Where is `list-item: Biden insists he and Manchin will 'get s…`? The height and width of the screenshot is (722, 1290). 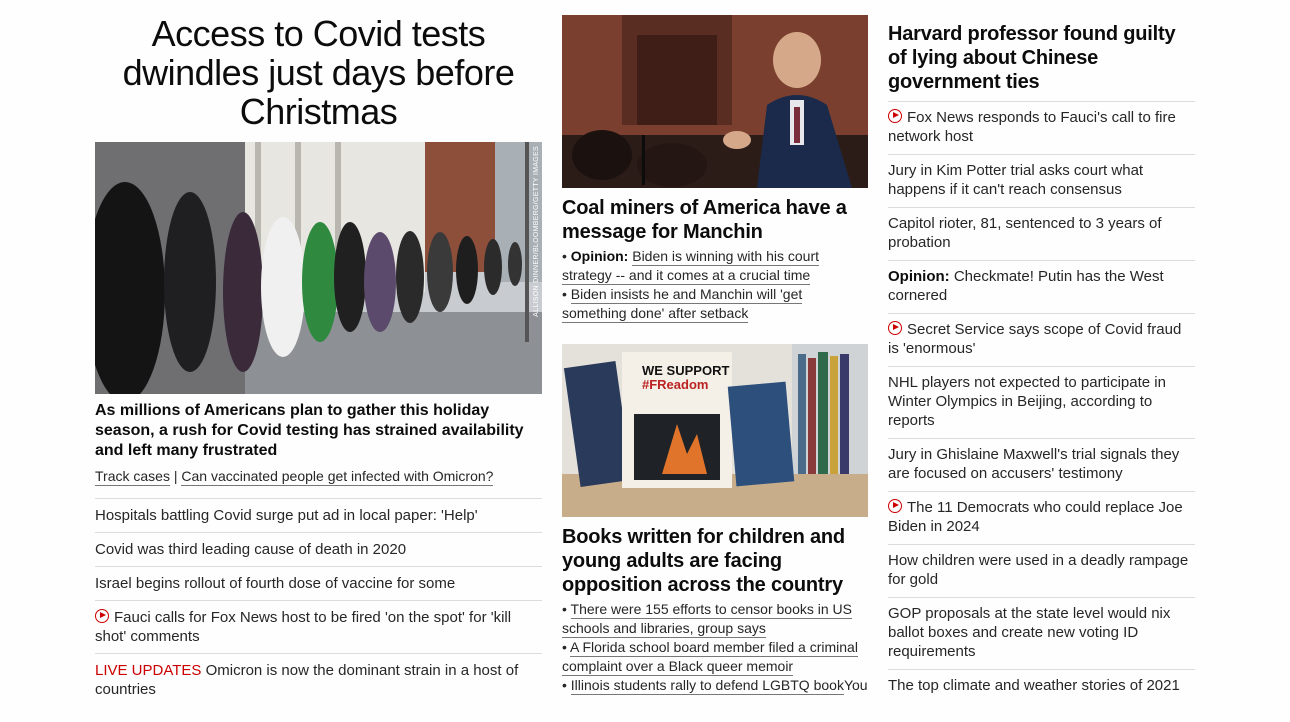
list-item: Biden insists he and Manchin will 'get s… is located at coordinates (715, 304).